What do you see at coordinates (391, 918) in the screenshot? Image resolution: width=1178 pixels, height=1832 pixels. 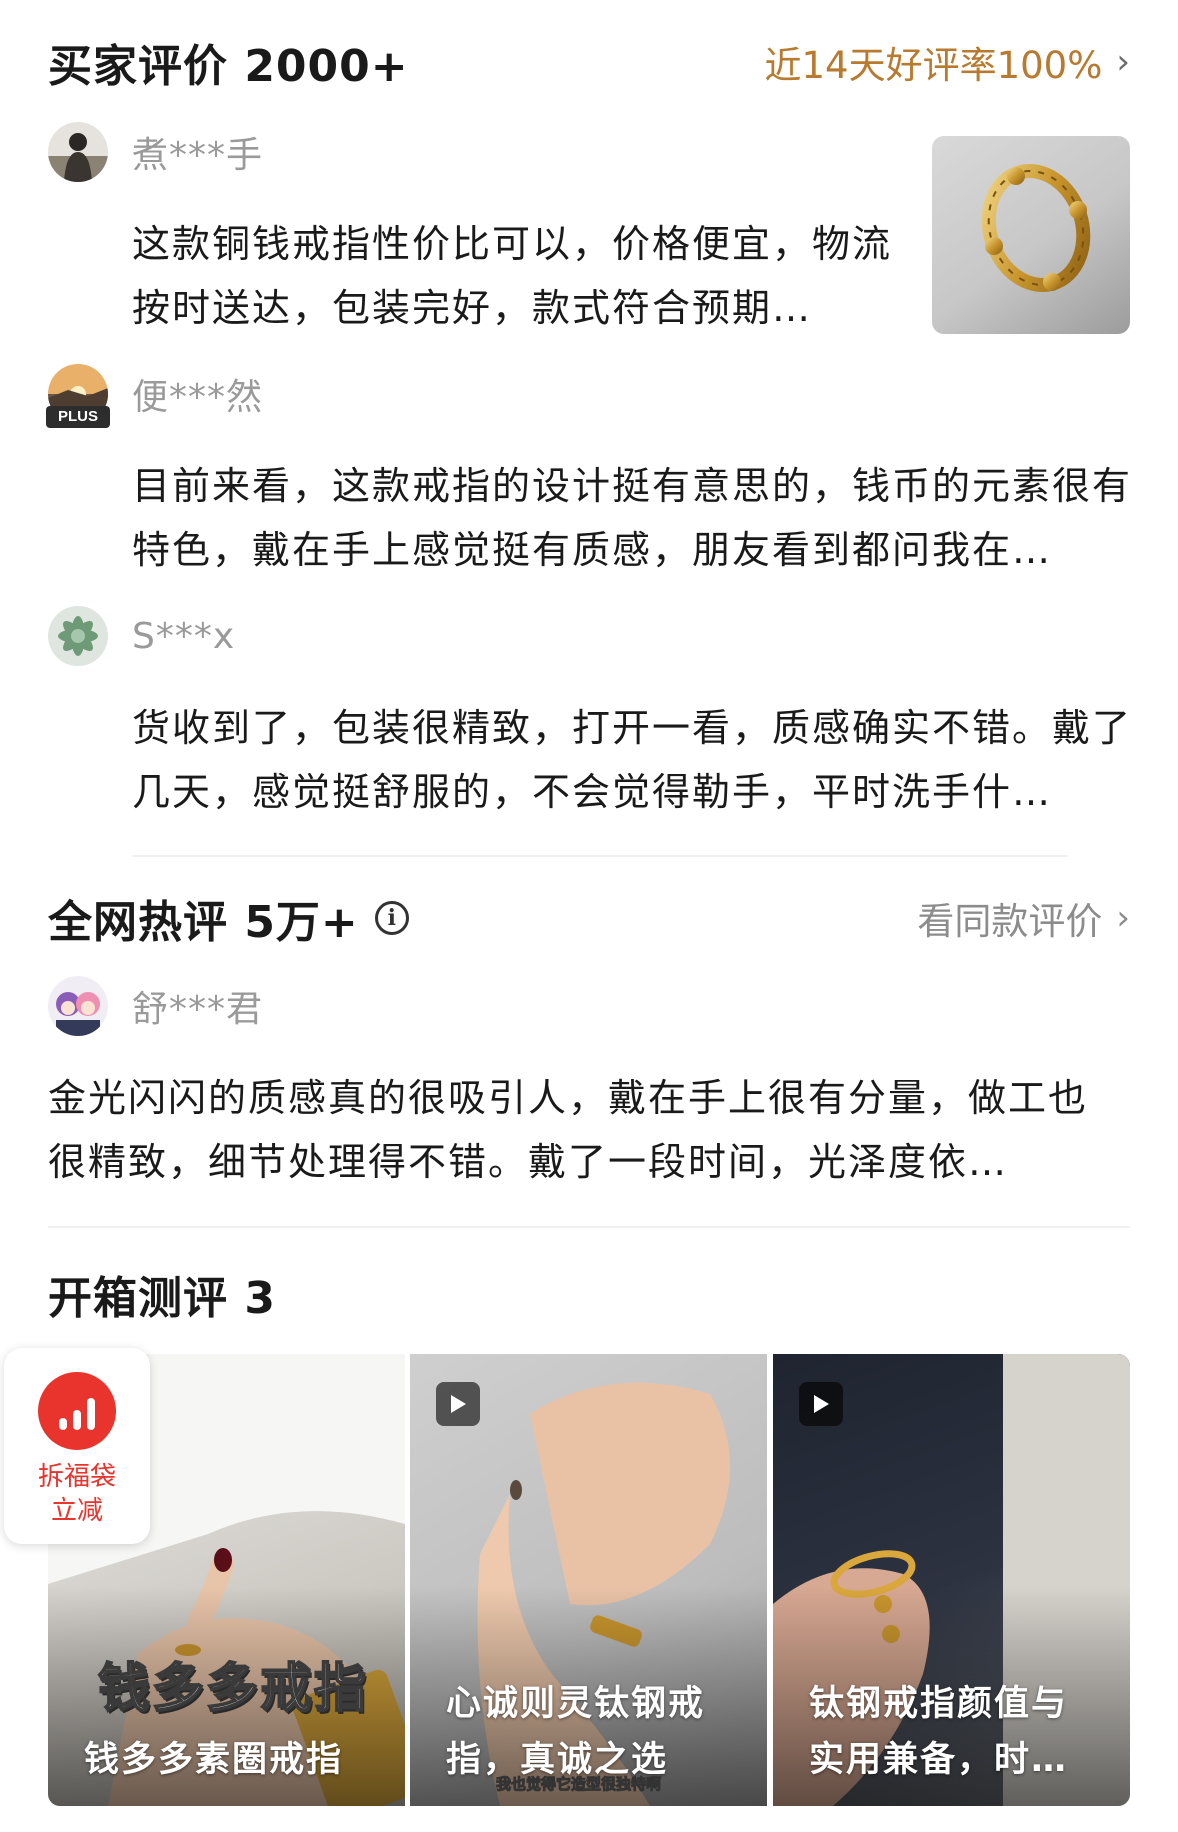 I see `info-icon: i` at bounding box center [391, 918].